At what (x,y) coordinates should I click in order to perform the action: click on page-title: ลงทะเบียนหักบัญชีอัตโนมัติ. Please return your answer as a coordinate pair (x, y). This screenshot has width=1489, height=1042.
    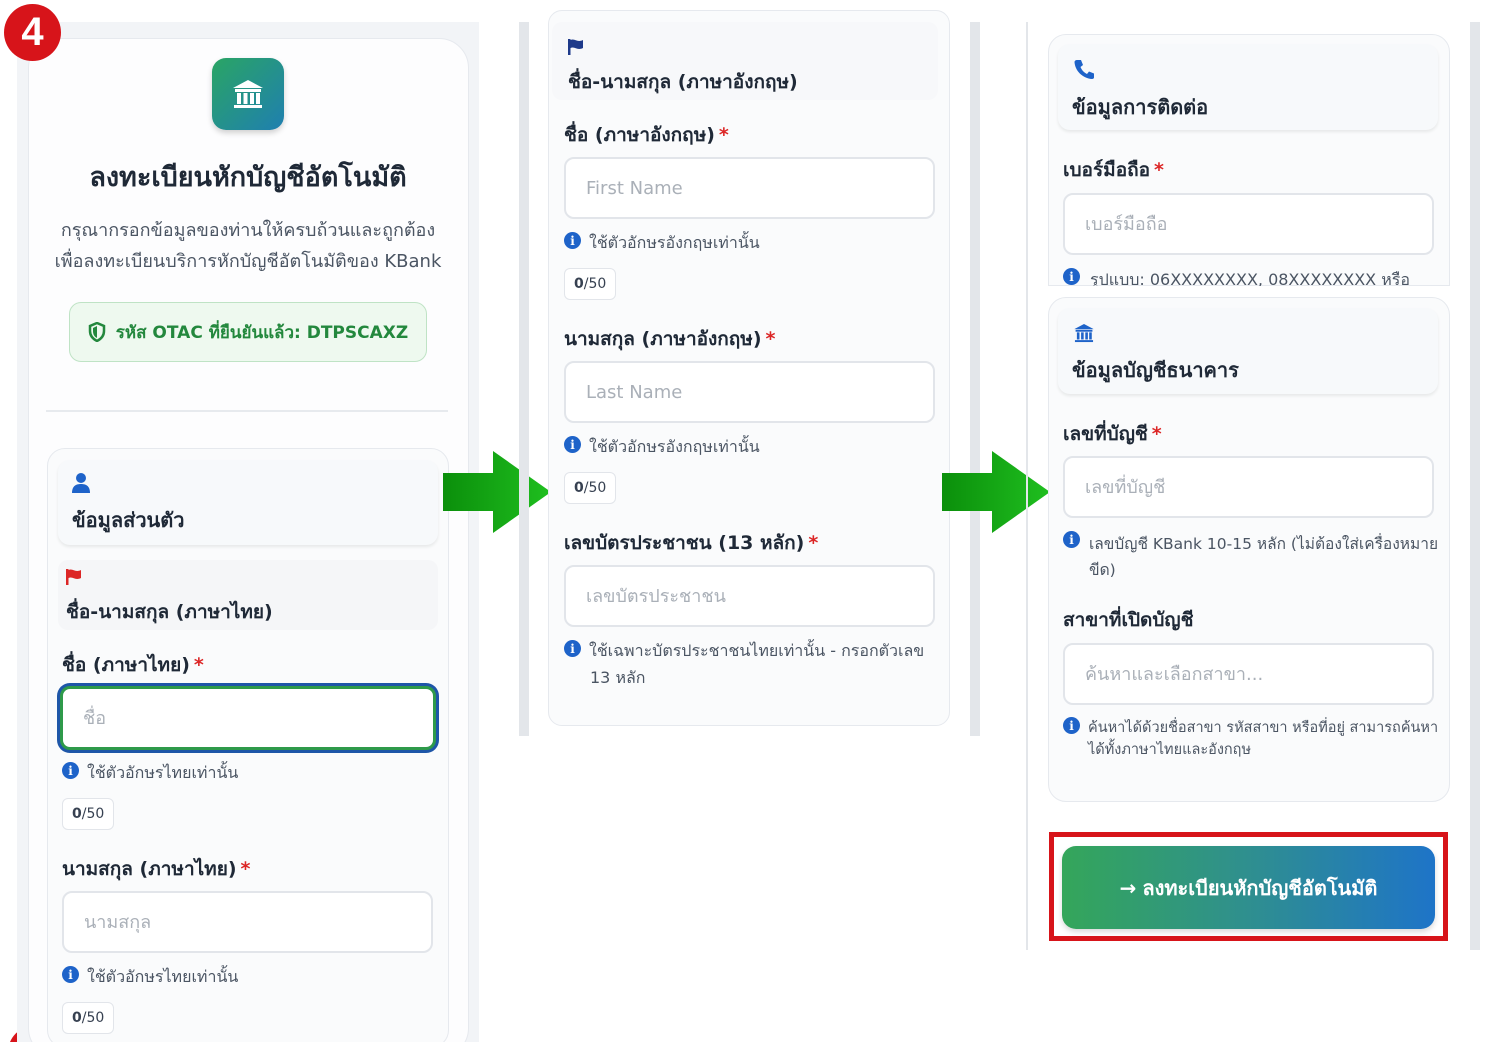
    Looking at the image, I should click on (248, 177).